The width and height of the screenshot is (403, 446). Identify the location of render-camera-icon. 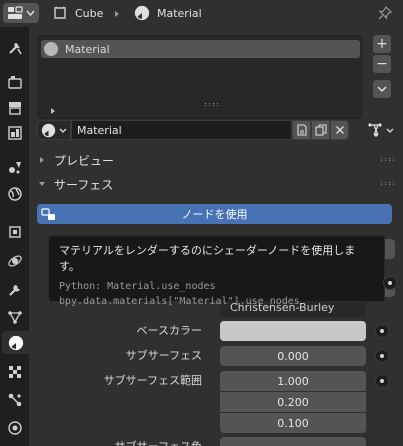
(14, 82).